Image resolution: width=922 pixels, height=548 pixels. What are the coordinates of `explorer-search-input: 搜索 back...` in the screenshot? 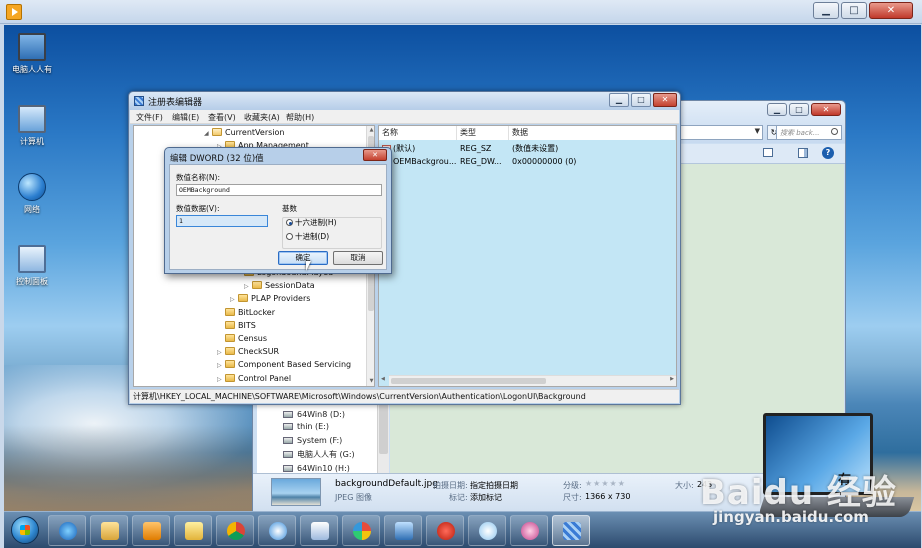 It's located at (809, 132).